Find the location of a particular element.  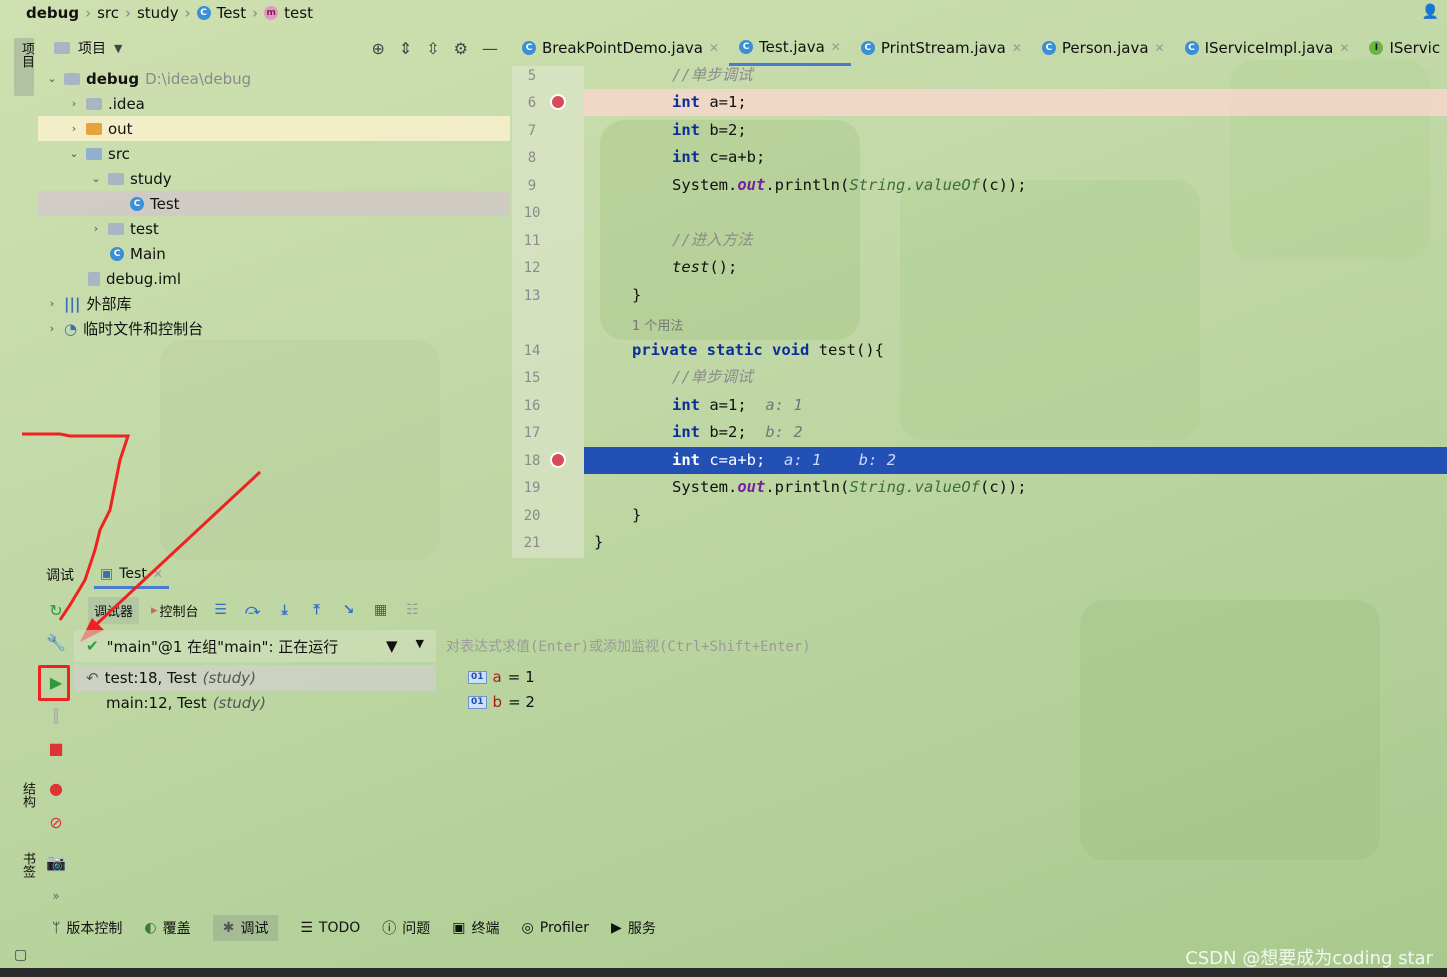

tab-person: C Person.java ✕ is located at coordinates (1103, 48).